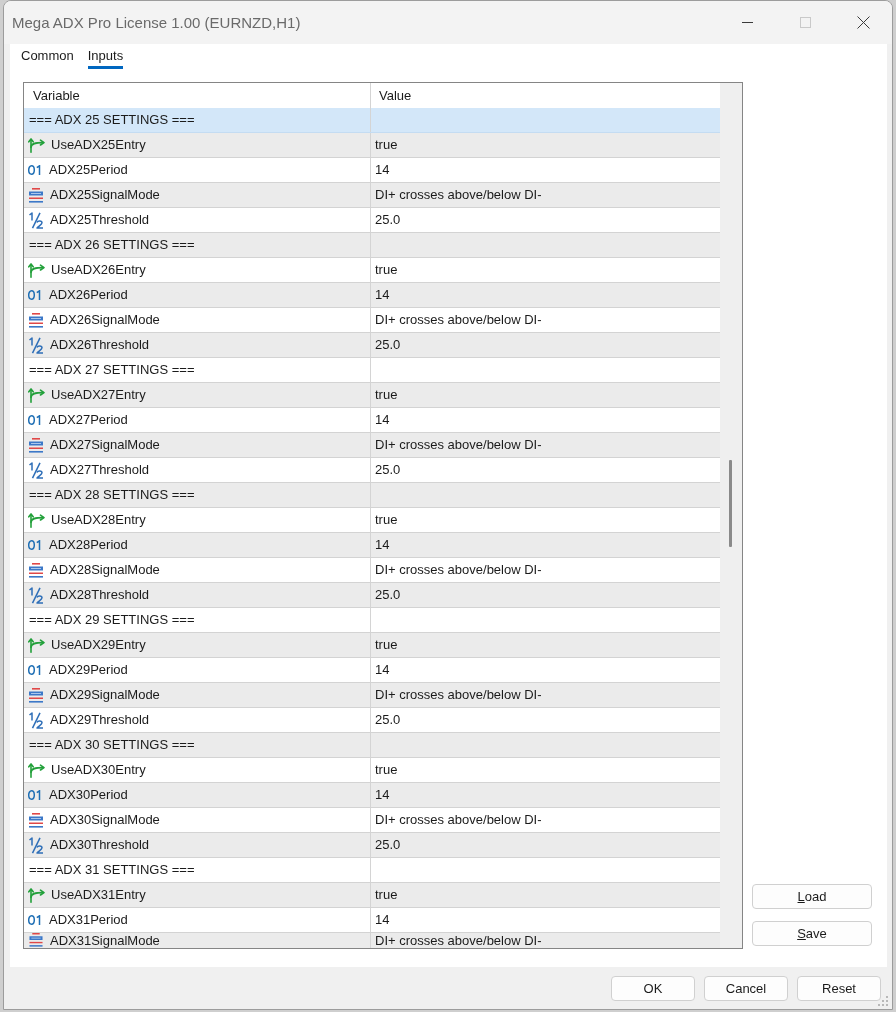  Describe the element at coordinates (372, 645) in the screenshot. I see `table-row: UseADX29Entry true` at that location.